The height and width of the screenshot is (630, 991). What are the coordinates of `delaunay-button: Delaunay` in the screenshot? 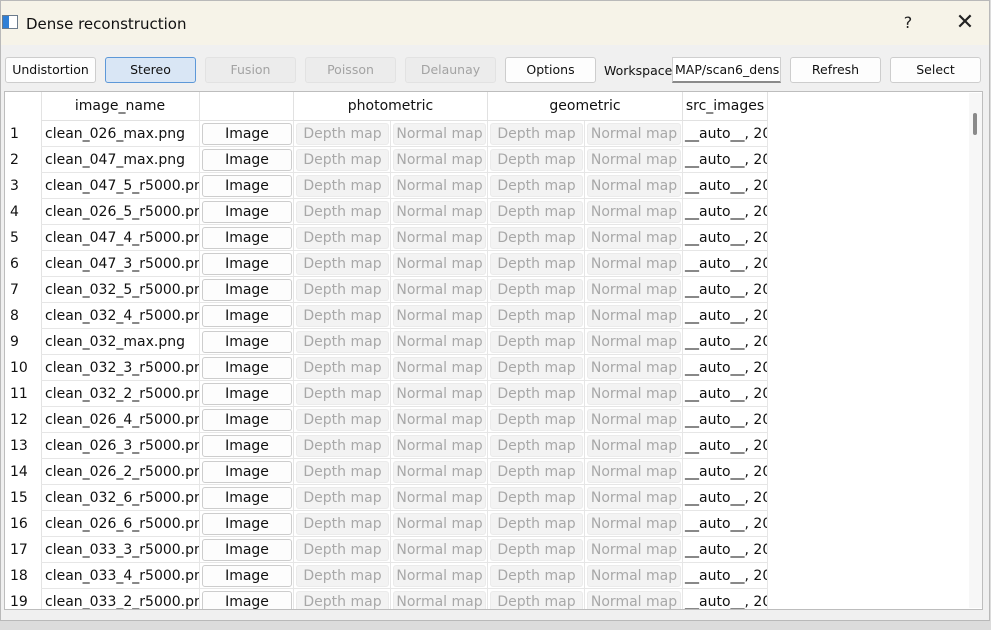 It's located at (450, 70).